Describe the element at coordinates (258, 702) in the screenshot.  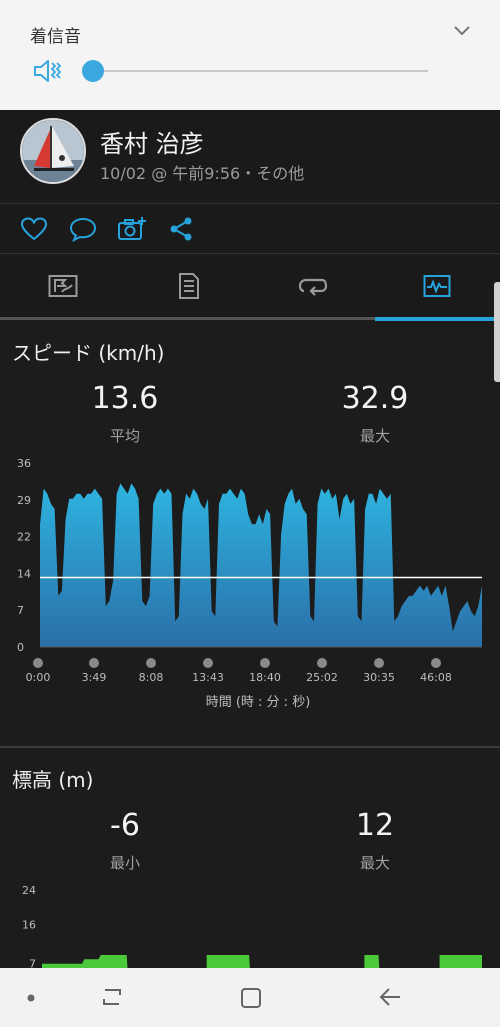
I see `speed-x-label: 時間 (時 : 分 : 秒)` at that location.